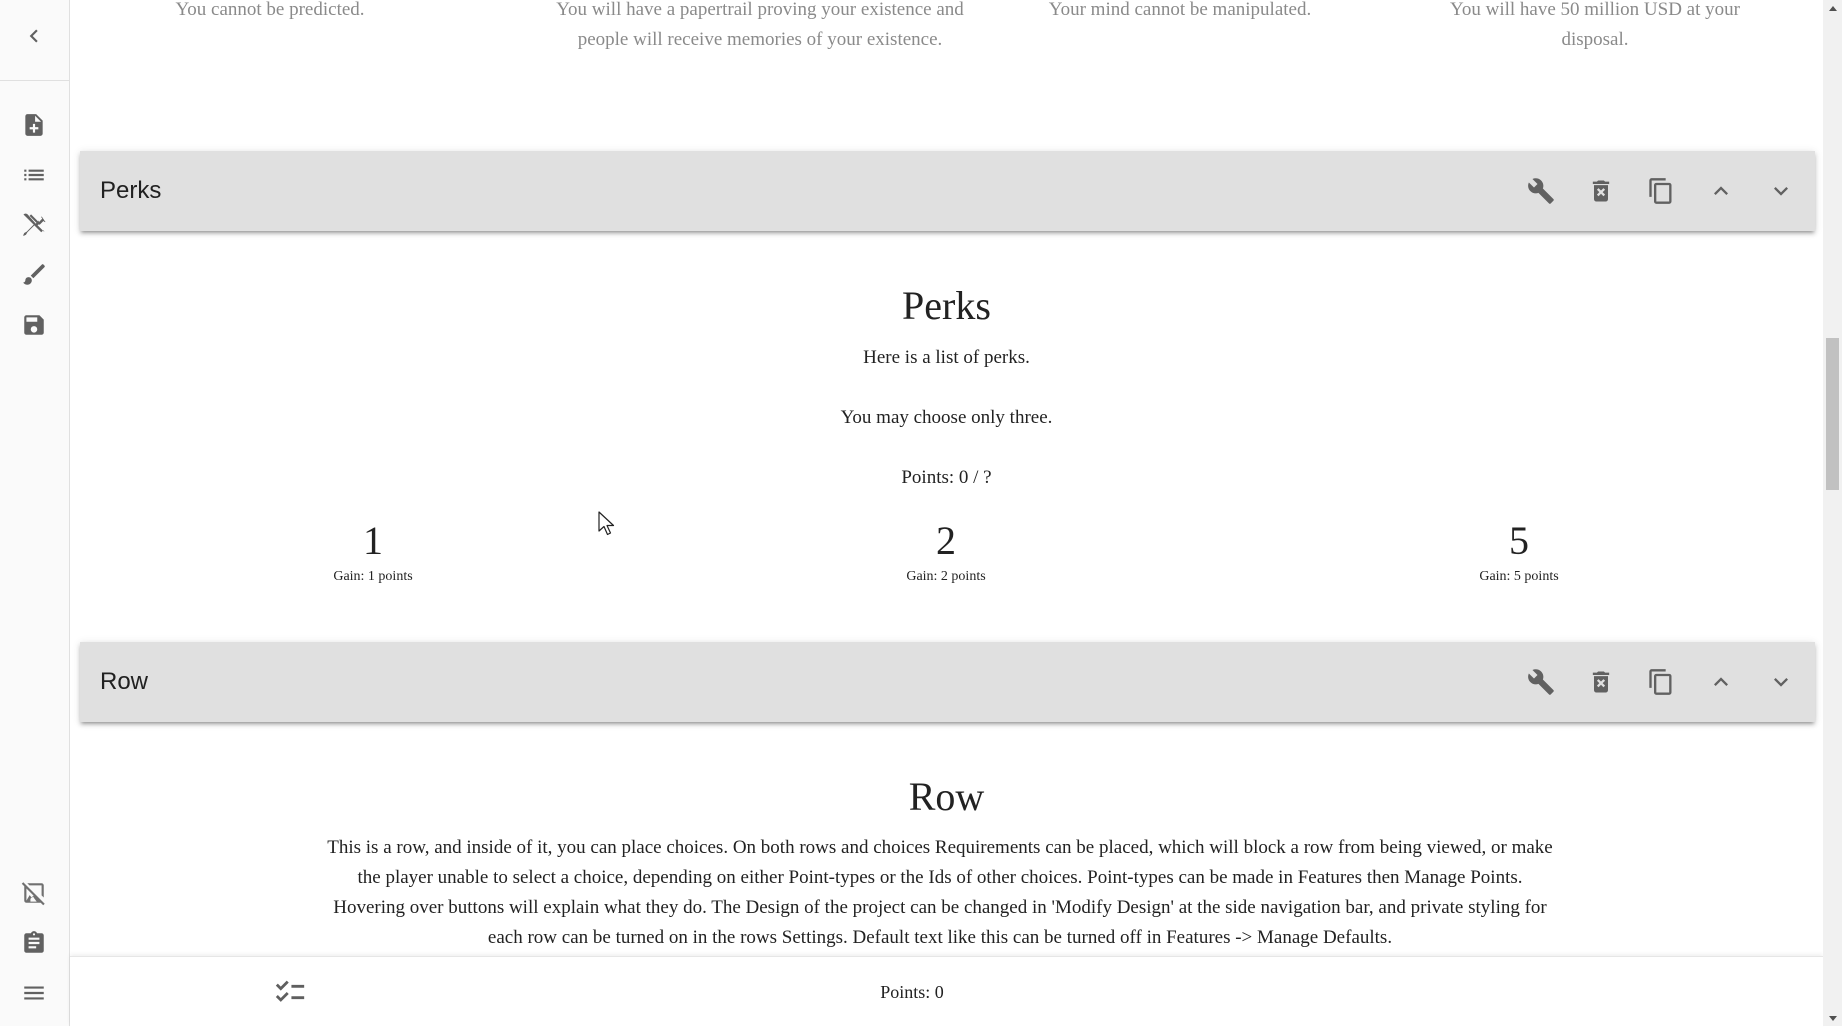 The height and width of the screenshot is (1027, 1842). I want to click on clipboard-icon, so click(34, 942).